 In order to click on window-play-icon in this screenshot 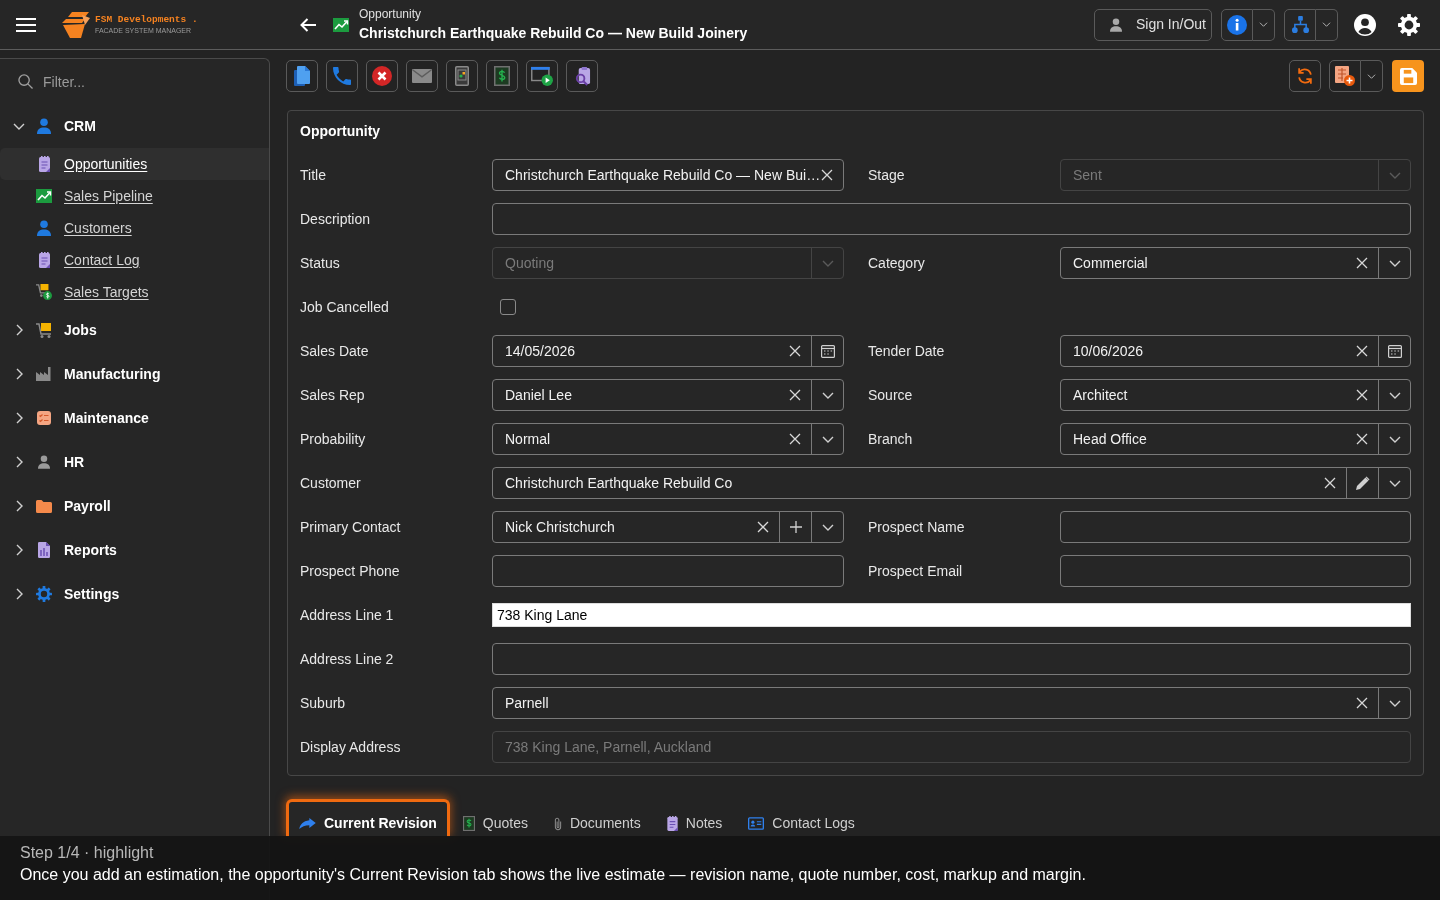, I will do `click(542, 76)`.